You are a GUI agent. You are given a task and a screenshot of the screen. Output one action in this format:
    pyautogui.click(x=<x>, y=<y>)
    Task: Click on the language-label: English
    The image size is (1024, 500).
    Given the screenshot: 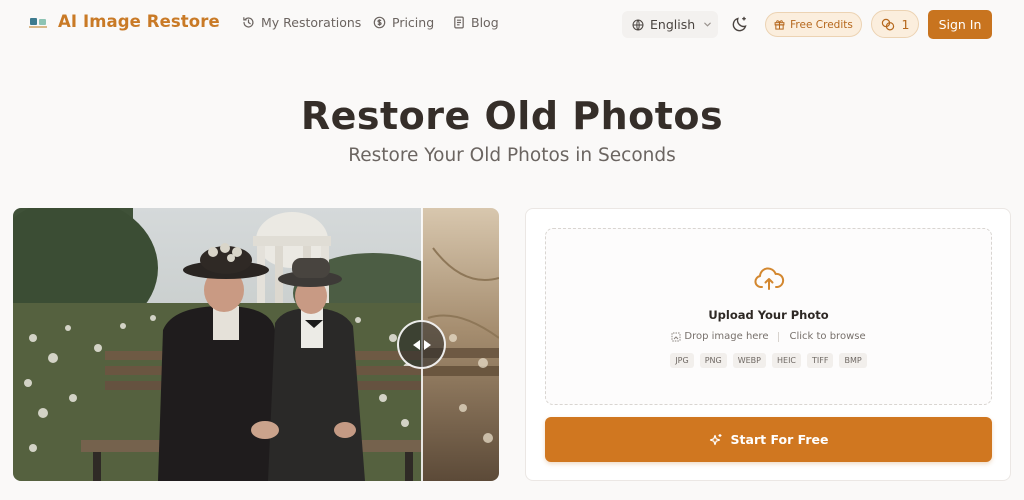 What is the action you would take?
    pyautogui.click(x=673, y=24)
    